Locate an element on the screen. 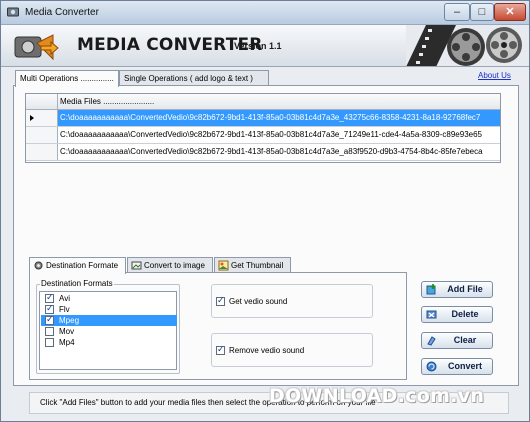 Image resolution: width=530 pixels, height=422 pixels. clear-button: Clear is located at coordinates (457, 340).